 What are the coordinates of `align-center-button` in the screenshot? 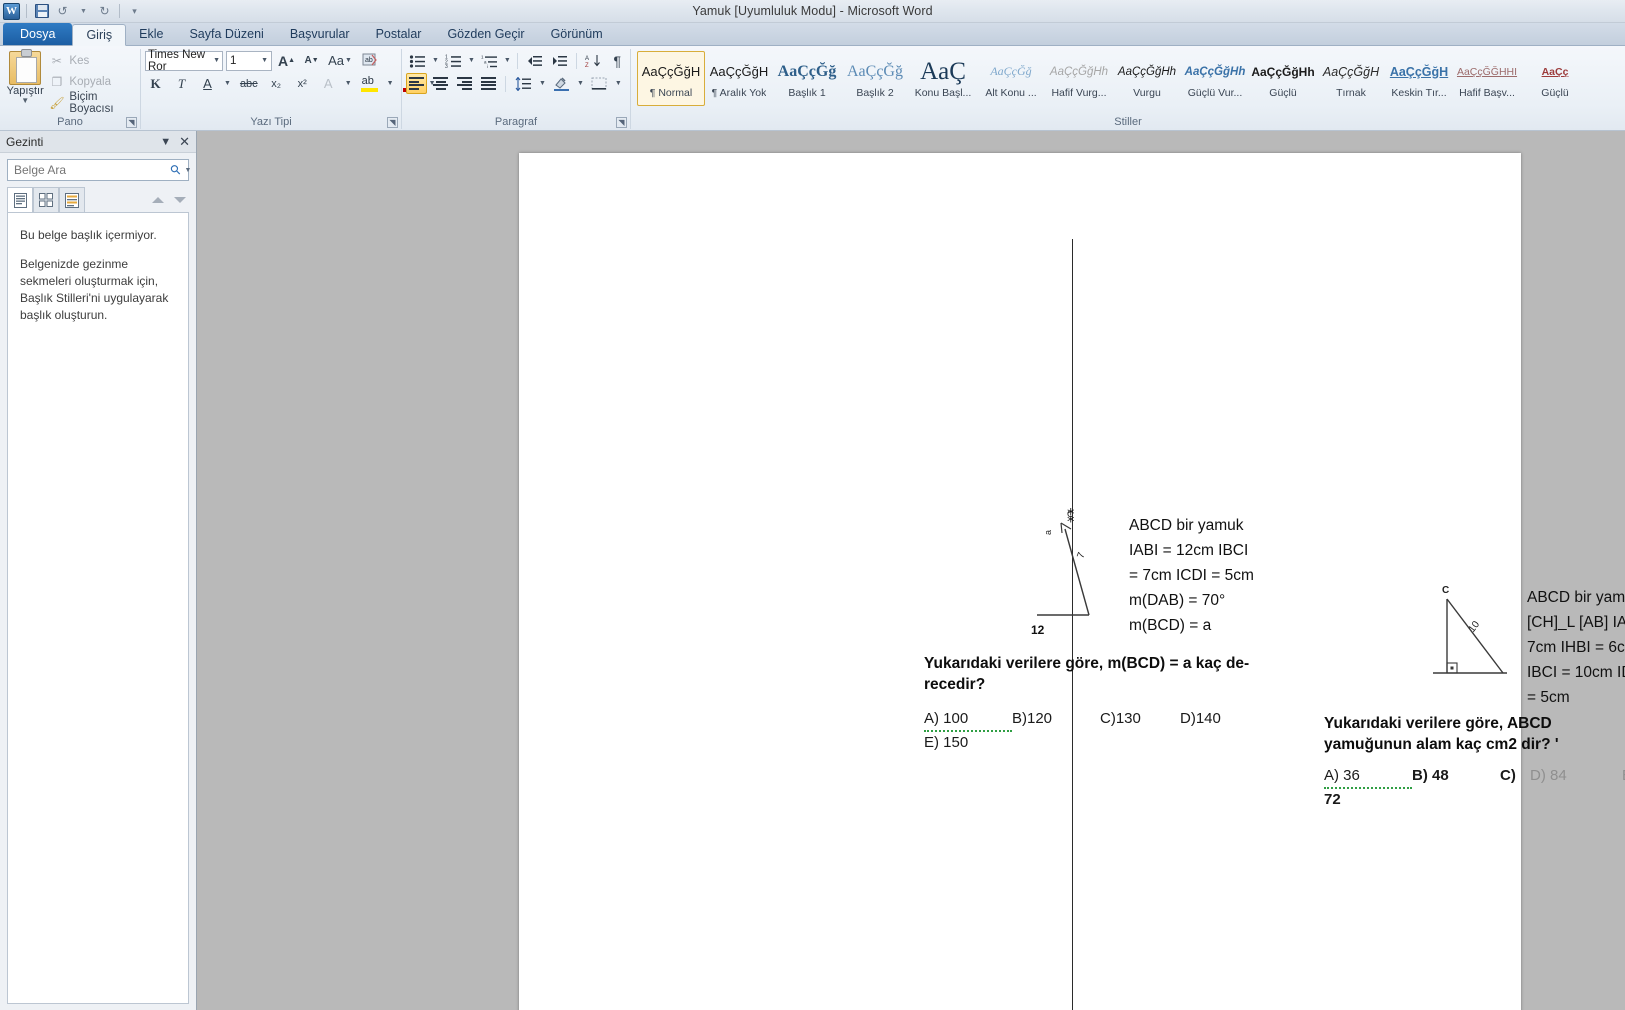 It's located at (440, 83).